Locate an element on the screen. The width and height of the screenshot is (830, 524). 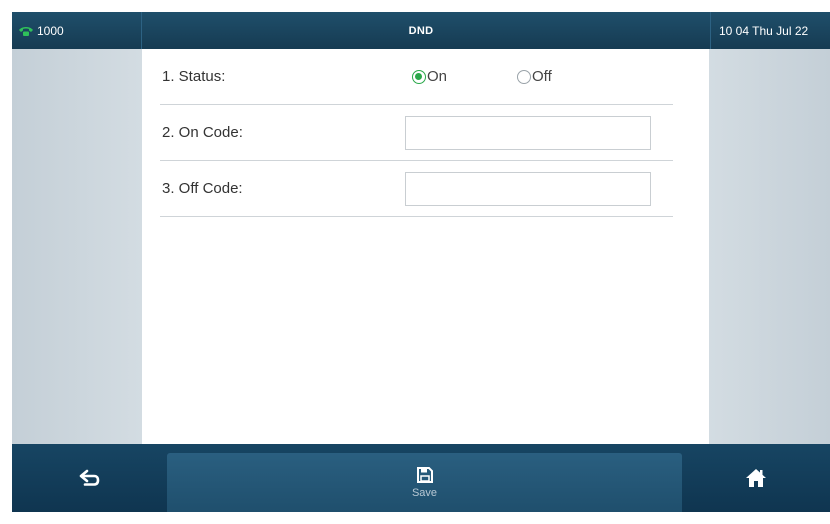
home-icon is located at coordinates (756, 478).